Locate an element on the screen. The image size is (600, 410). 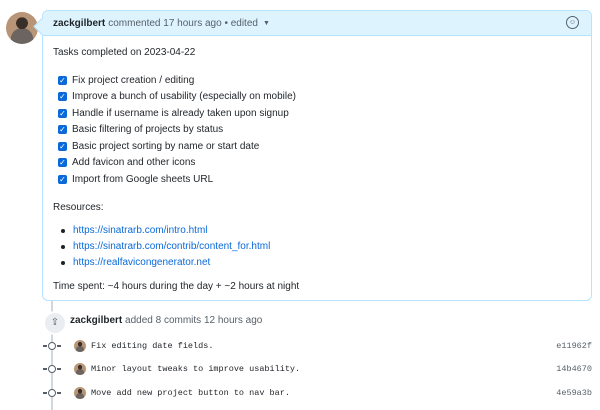
commits-event: zackgilbert added 8 commits 12 hours ago is located at coordinates (166, 320).